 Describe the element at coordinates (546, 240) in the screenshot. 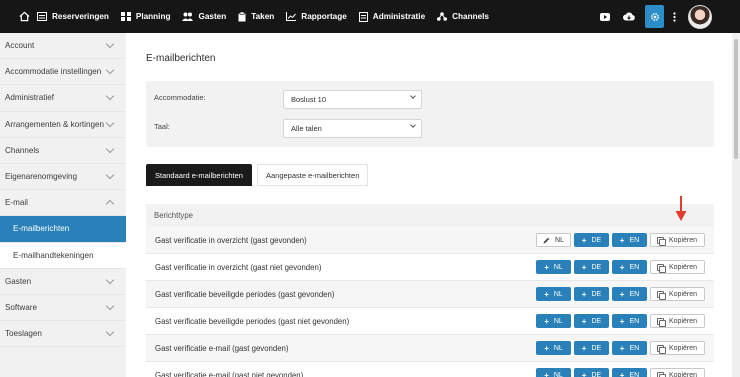

I see `pencil-icon` at that location.